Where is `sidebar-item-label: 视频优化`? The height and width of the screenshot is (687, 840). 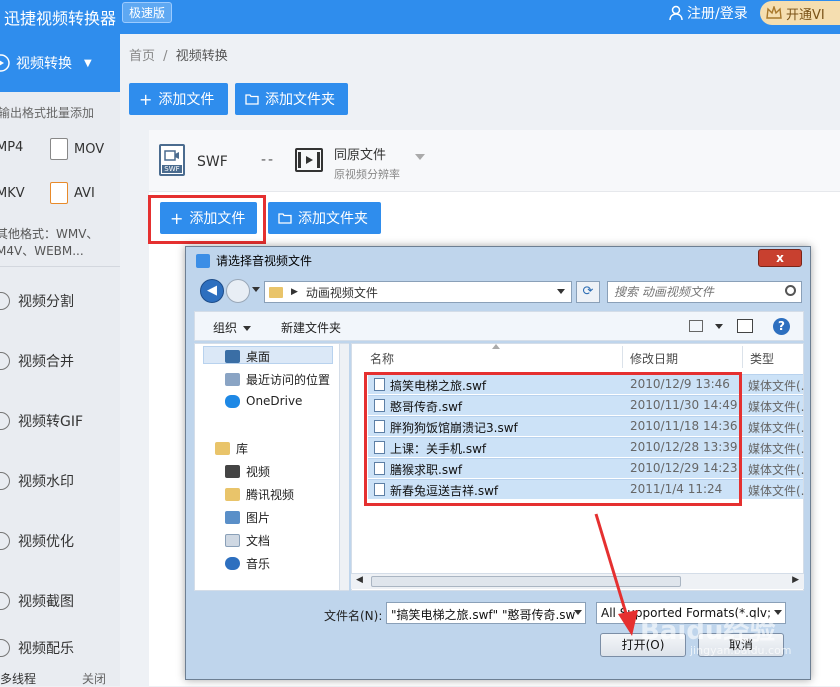 sidebar-item-label: 视频优化 is located at coordinates (46, 542).